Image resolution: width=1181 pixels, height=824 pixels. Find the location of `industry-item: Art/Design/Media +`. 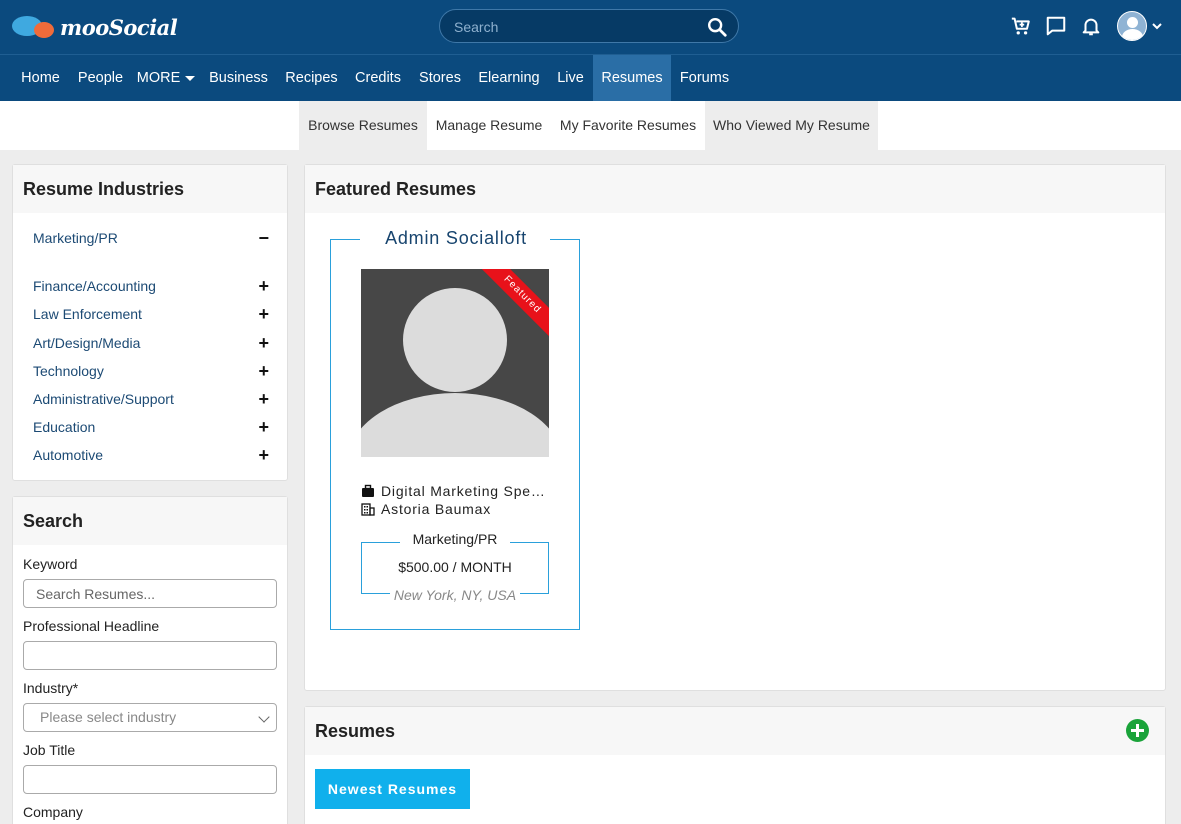

industry-item: Art/Design/Media + is located at coordinates (151, 343).